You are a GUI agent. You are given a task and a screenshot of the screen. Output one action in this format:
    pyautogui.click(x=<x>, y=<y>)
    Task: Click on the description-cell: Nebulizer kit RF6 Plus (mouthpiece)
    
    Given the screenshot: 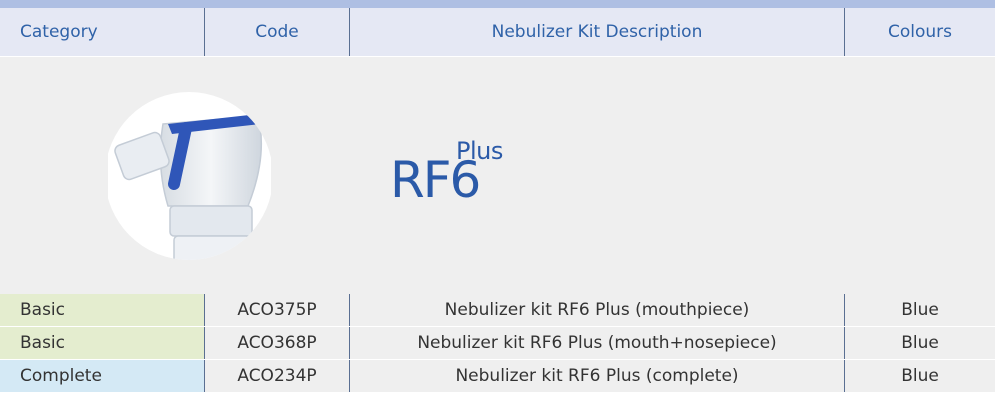 What is the action you would take?
    pyautogui.click(x=597, y=310)
    